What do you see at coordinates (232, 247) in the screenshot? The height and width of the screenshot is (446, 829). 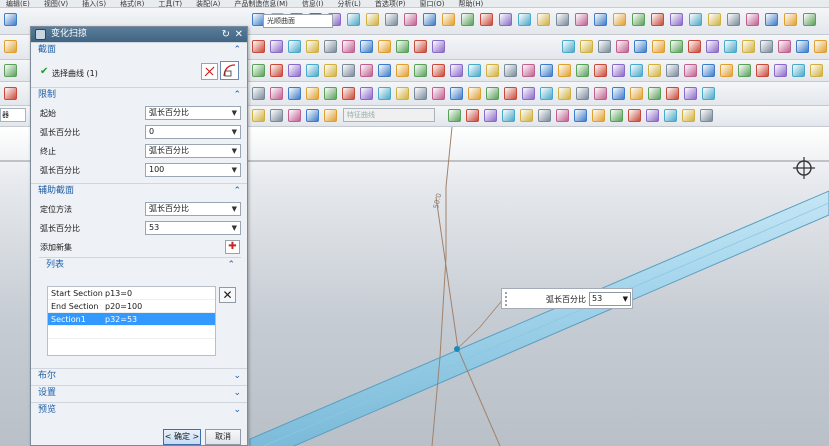 I see `add-new-set-icon: ✚` at bounding box center [232, 247].